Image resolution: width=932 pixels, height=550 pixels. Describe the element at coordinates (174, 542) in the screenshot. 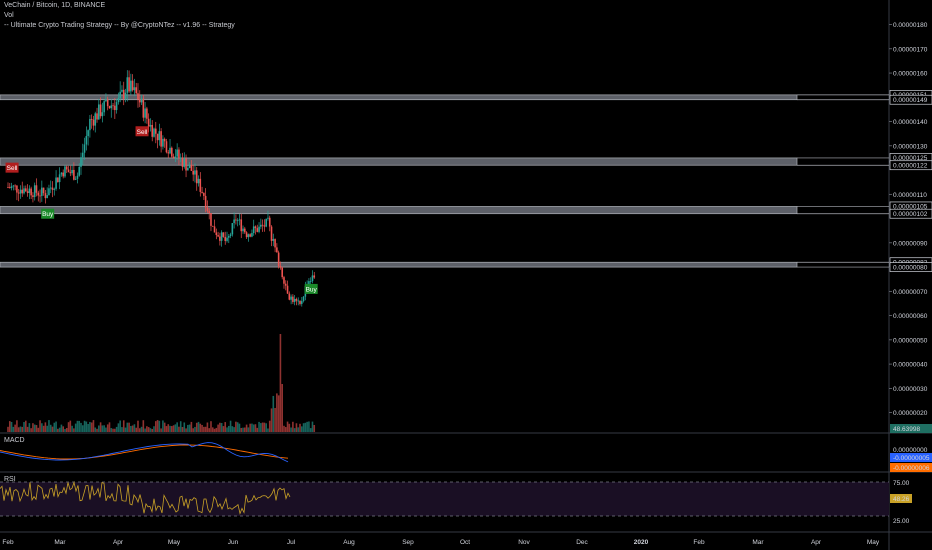

I see `x-tick-label: May` at that location.